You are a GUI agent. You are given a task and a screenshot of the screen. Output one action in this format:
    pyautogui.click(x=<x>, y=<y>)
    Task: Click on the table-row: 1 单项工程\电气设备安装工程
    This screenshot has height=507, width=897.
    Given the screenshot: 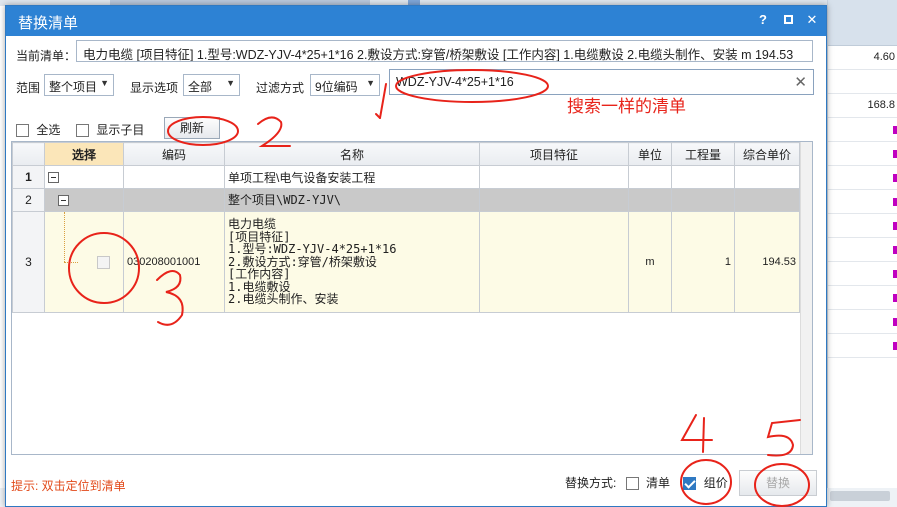 What is the action you would take?
    pyautogui.click(x=406, y=177)
    